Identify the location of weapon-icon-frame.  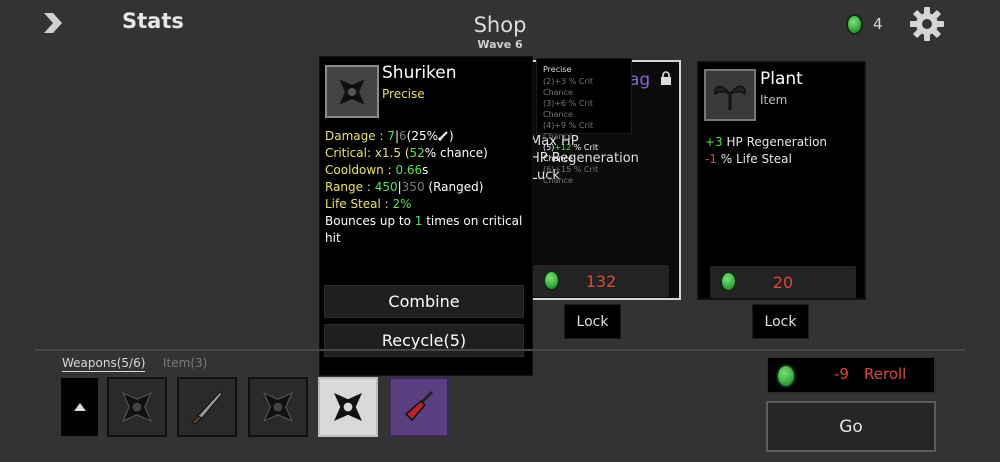
(352, 91).